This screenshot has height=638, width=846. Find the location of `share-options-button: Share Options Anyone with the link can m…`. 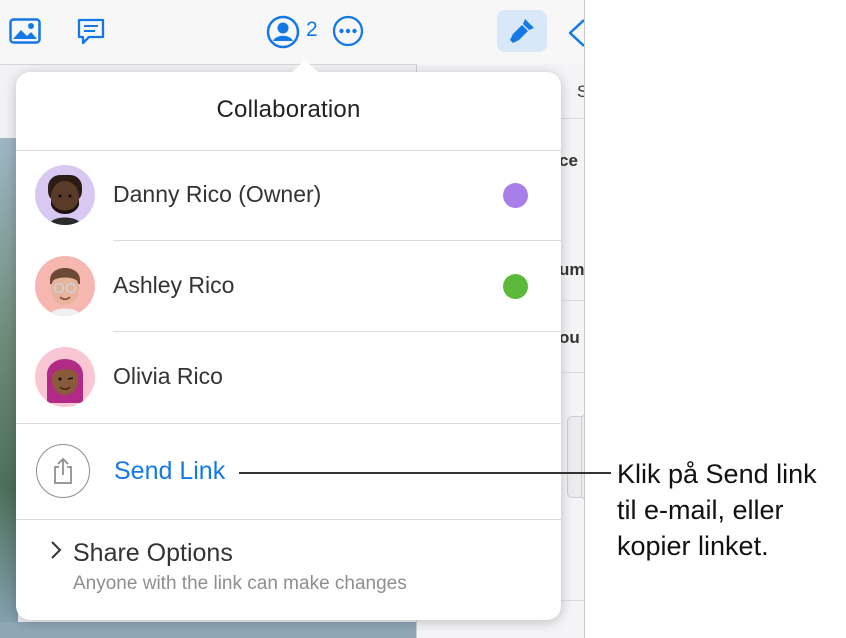

share-options-button: Share Options Anyone with the link can m… is located at coordinates (288, 570).